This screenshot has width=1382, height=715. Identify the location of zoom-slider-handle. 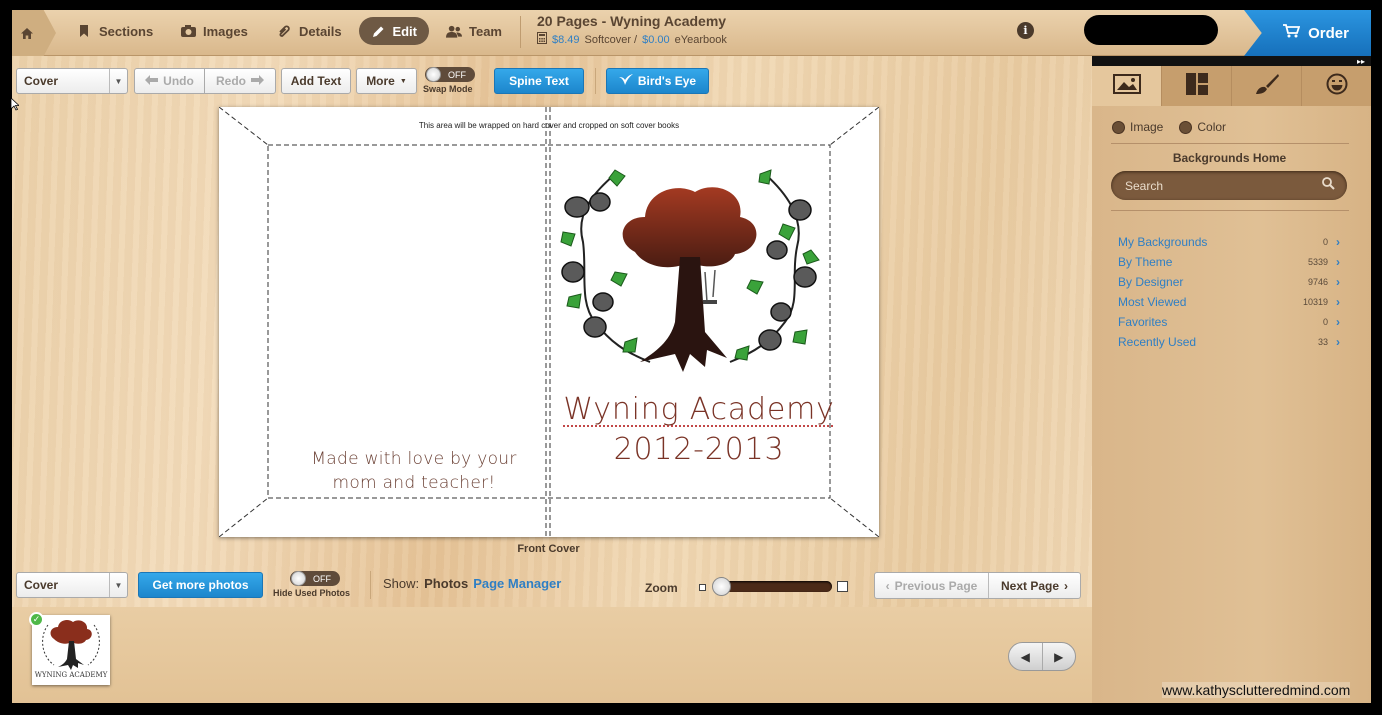
(721, 586).